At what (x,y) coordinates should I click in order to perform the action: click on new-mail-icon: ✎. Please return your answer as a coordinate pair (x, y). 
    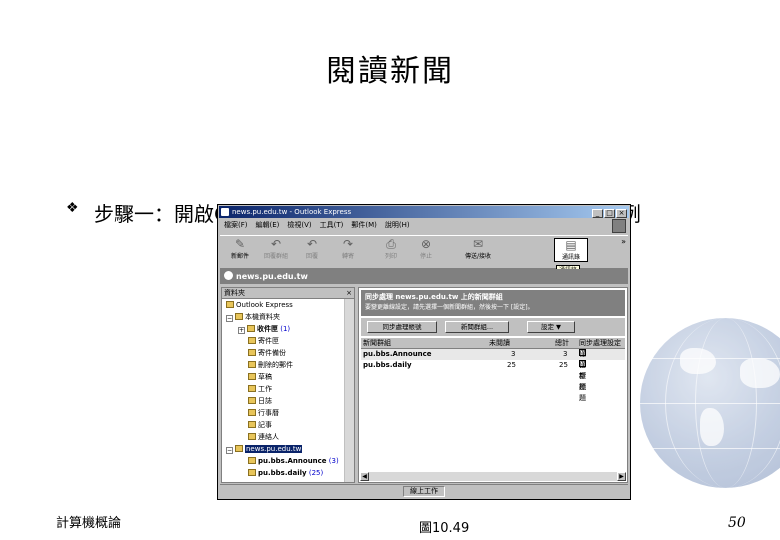
    Looking at the image, I should click on (240, 244).